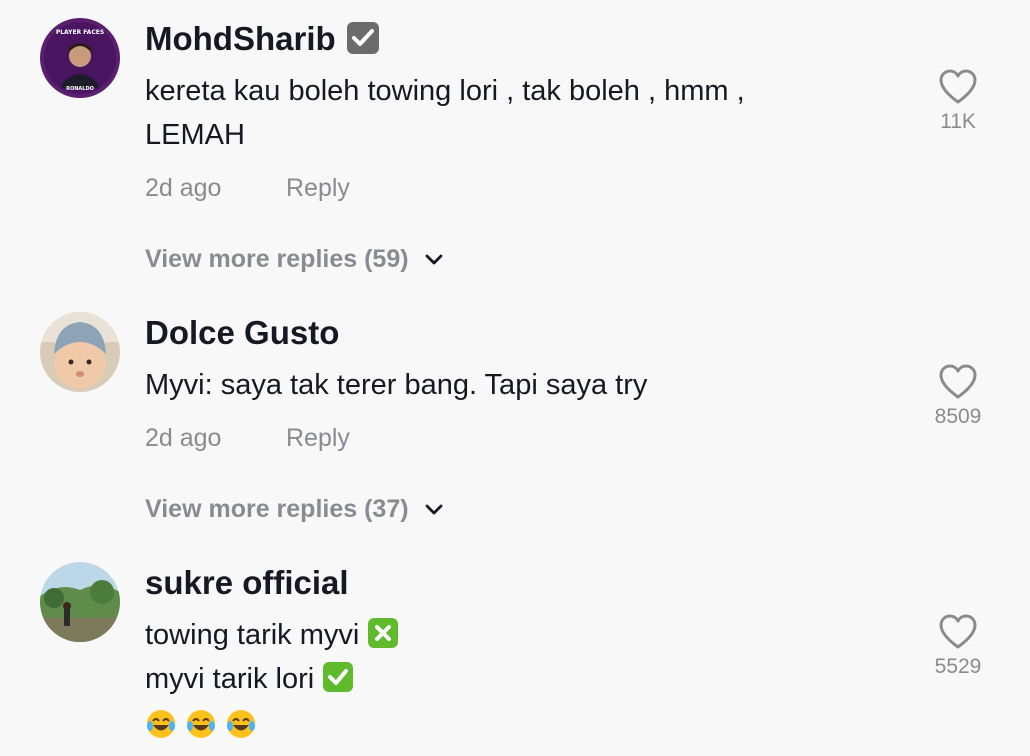 This screenshot has width=1030, height=756. Describe the element at coordinates (958, 666) in the screenshot. I see `like-count: 5529` at that location.